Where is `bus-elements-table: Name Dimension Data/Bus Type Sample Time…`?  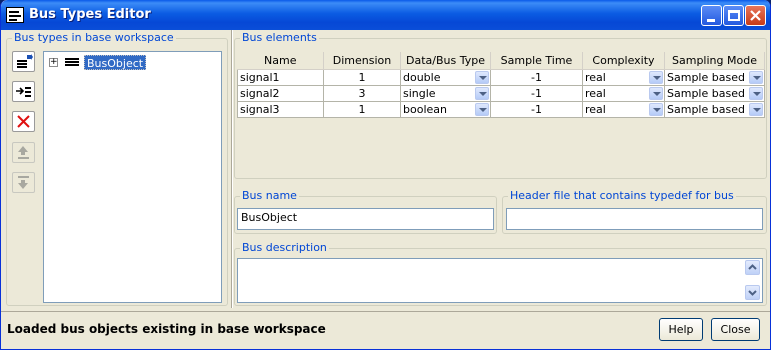
bus-elements-table: Name Dimension Data/Bus Type Sample Time… is located at coordinates (501, 85).